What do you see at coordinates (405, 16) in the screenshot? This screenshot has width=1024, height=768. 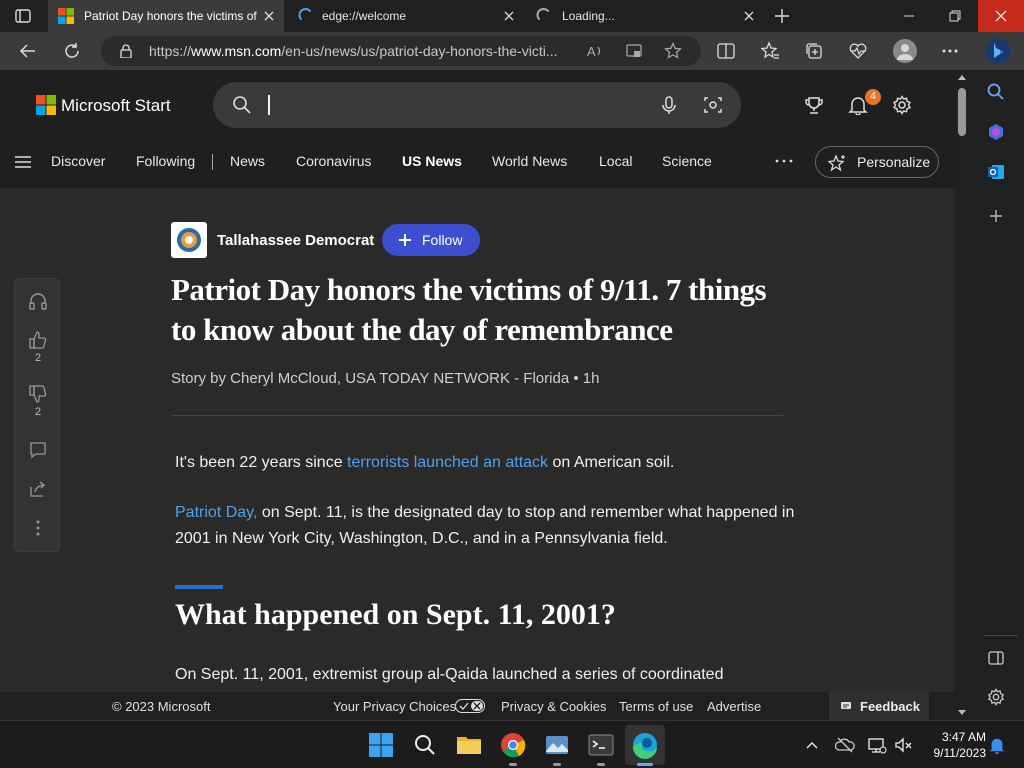 I see `tab-edge-welcome: edge://welcome` at bounding box center [405, 16].